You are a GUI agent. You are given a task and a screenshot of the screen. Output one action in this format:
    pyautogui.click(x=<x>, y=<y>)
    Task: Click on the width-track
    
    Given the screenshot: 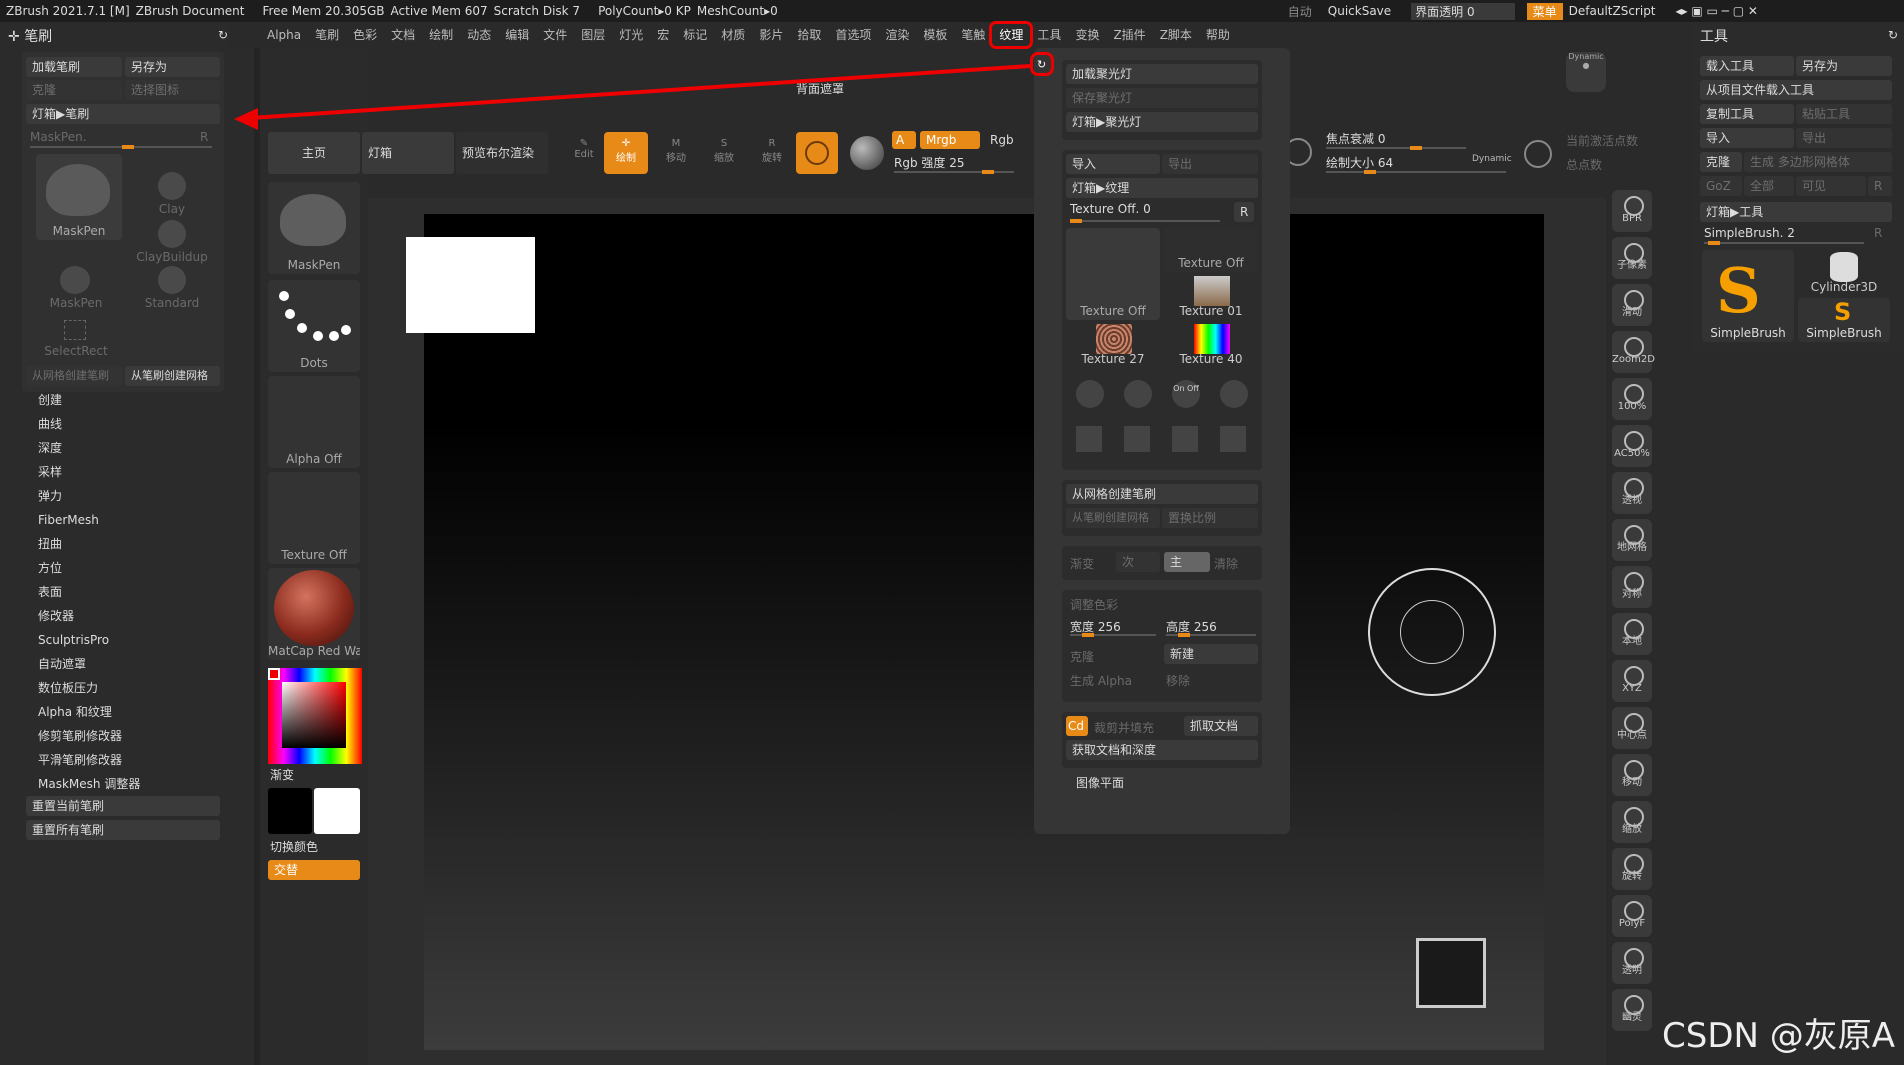 What is the action you would take?
    pyautogui.click(x=1113, y=635)
    